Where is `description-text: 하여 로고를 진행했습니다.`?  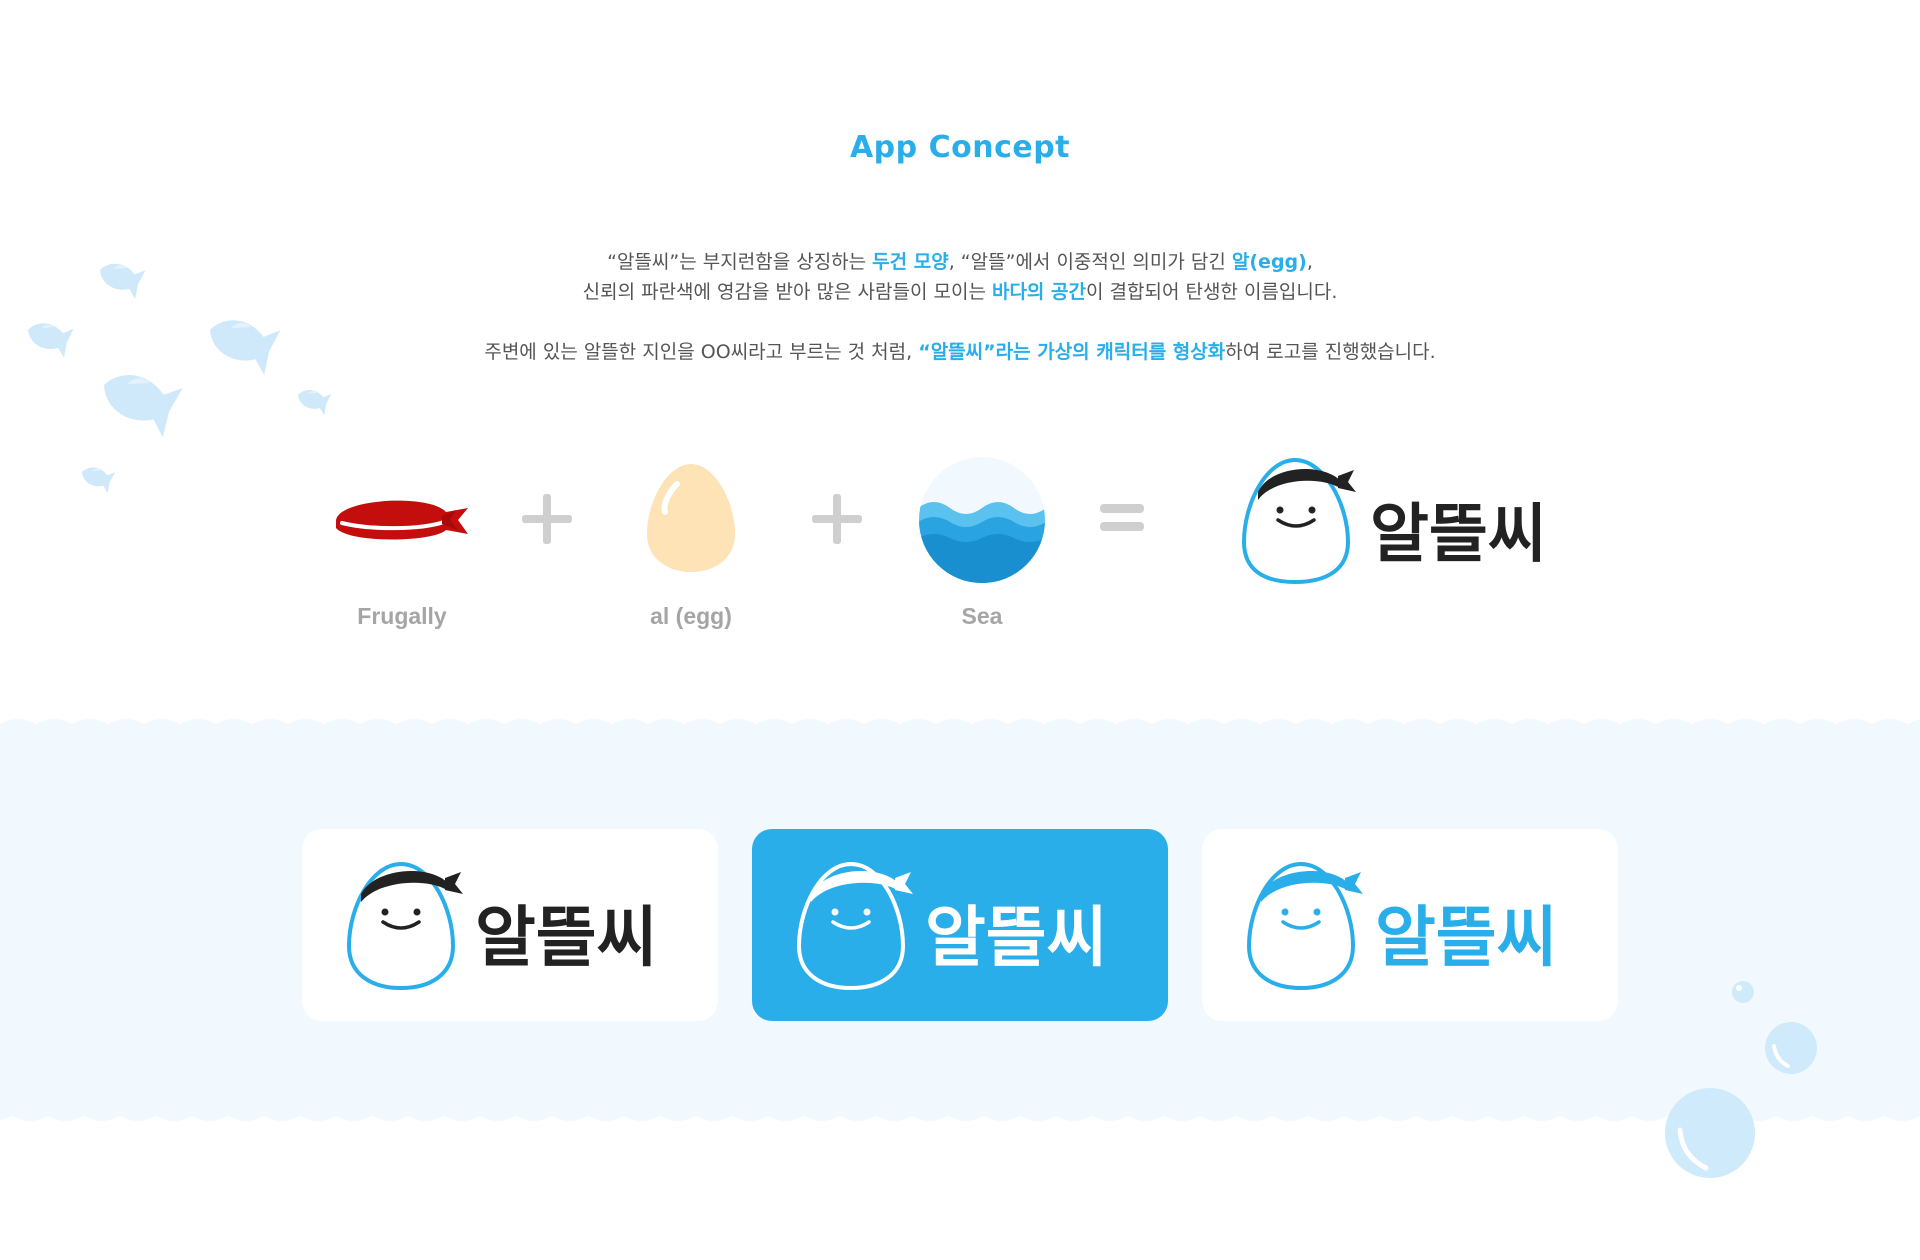 description-text: 하여 로고를 진행했습니다. is located at coordinates (1330, 352).